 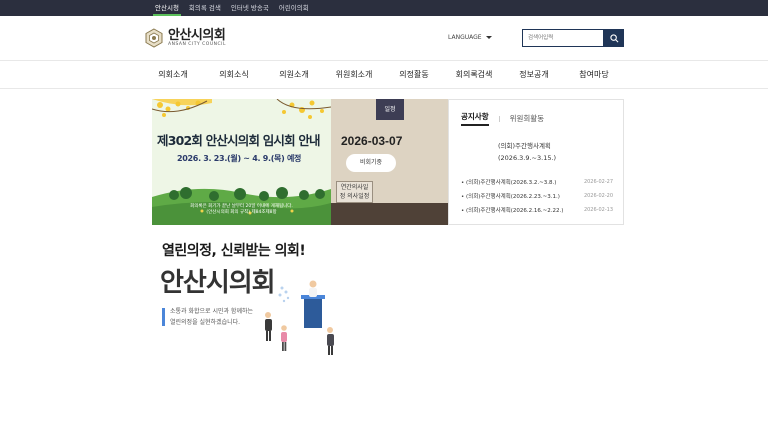 What do you see at coordinates (372, 141) in the screenshot?
I see `schedule-date: 2026-03-07` at bounding box center [372, 141].